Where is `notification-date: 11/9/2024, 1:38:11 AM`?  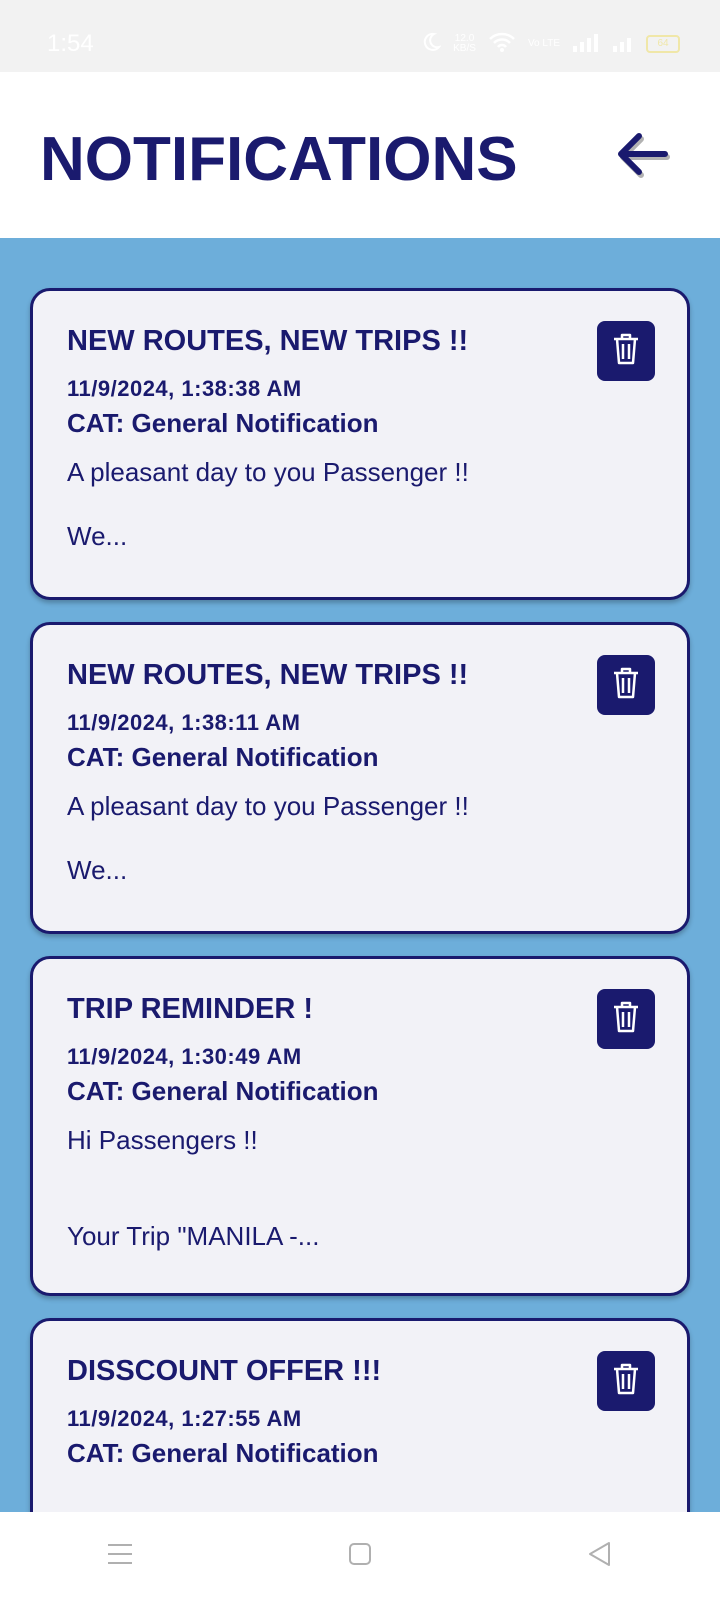 notification-date: 11/9/2024, 1:38:11 AM is located at coordinates (184, 722).